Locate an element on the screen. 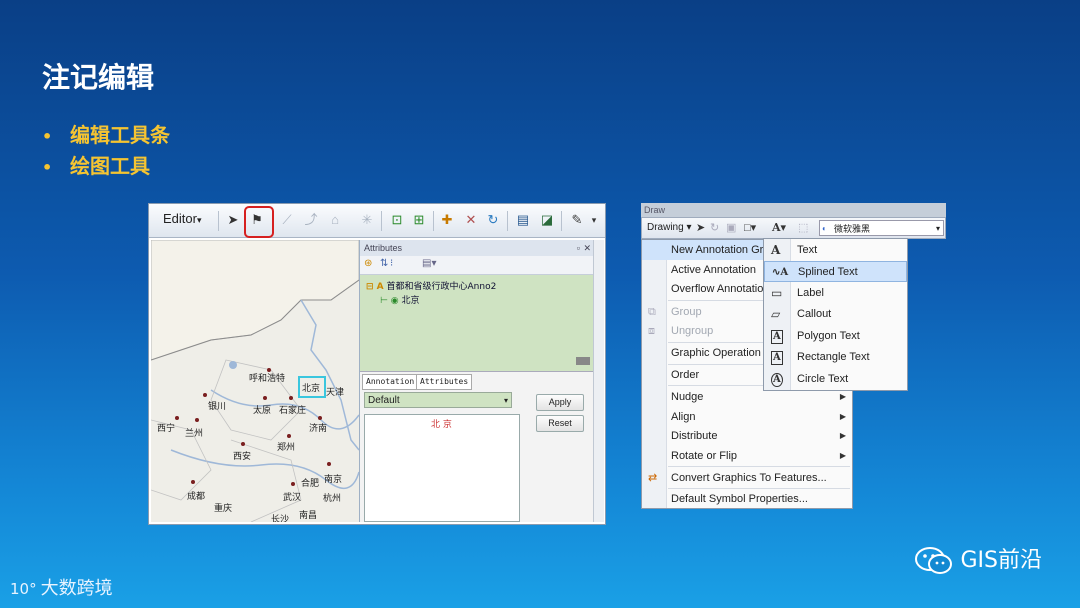  map-city-label: 呼和浩特 is located at coordinates (267, 379).